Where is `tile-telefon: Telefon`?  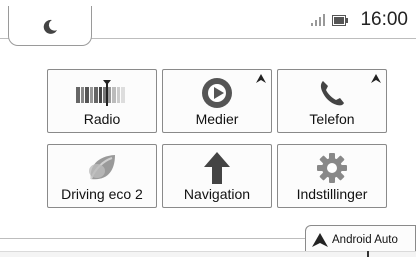
tile-telefon: Telefon is located at coordinates (332, 101).